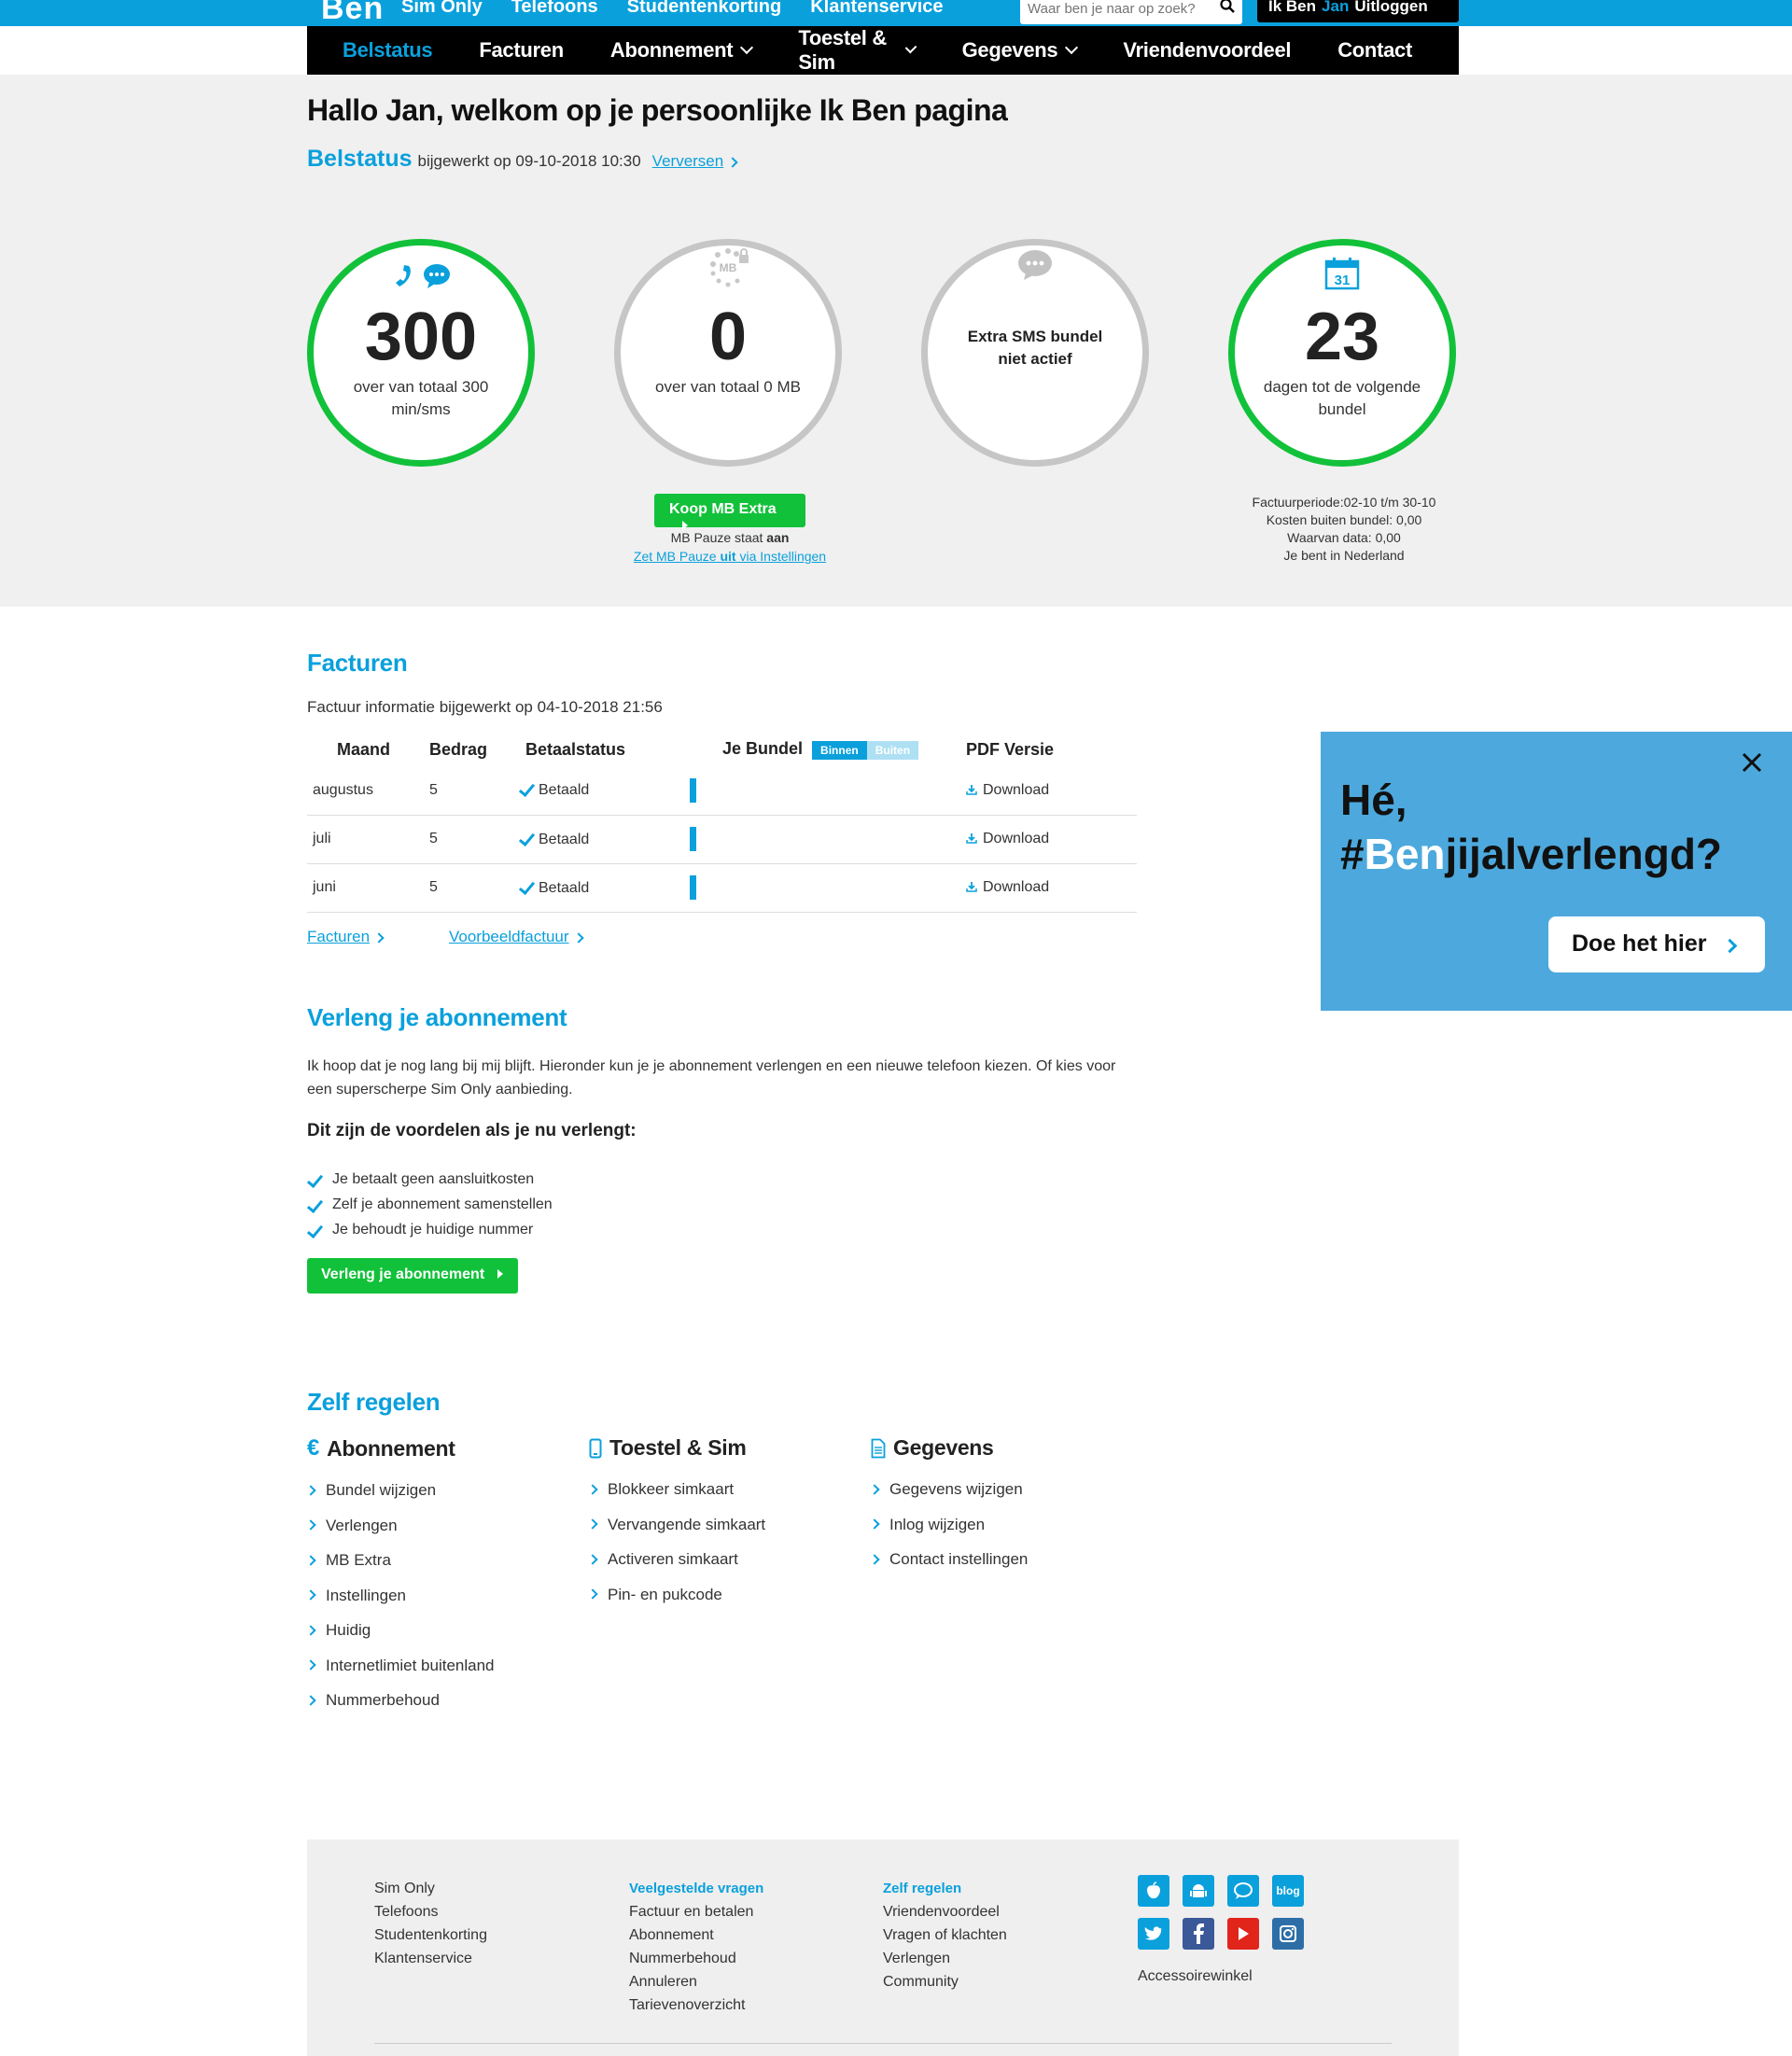 This screenshot has height=2056, width=1792. Describe the element at coordinates (412, 1276) in the screenshot. I see `verleng-button: Verleng je abonnement` at that location.